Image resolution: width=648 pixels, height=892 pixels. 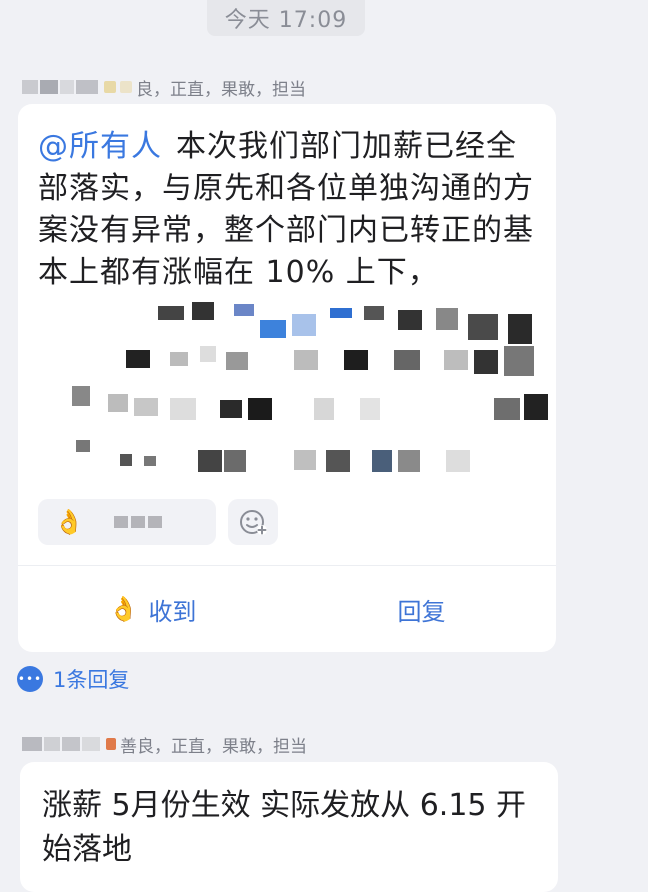 What do you see at coordinates (221, 89) in the screenshot?
I see `sender-tags: 良，正直，果敢，担当` at bounding box center [221, 89].